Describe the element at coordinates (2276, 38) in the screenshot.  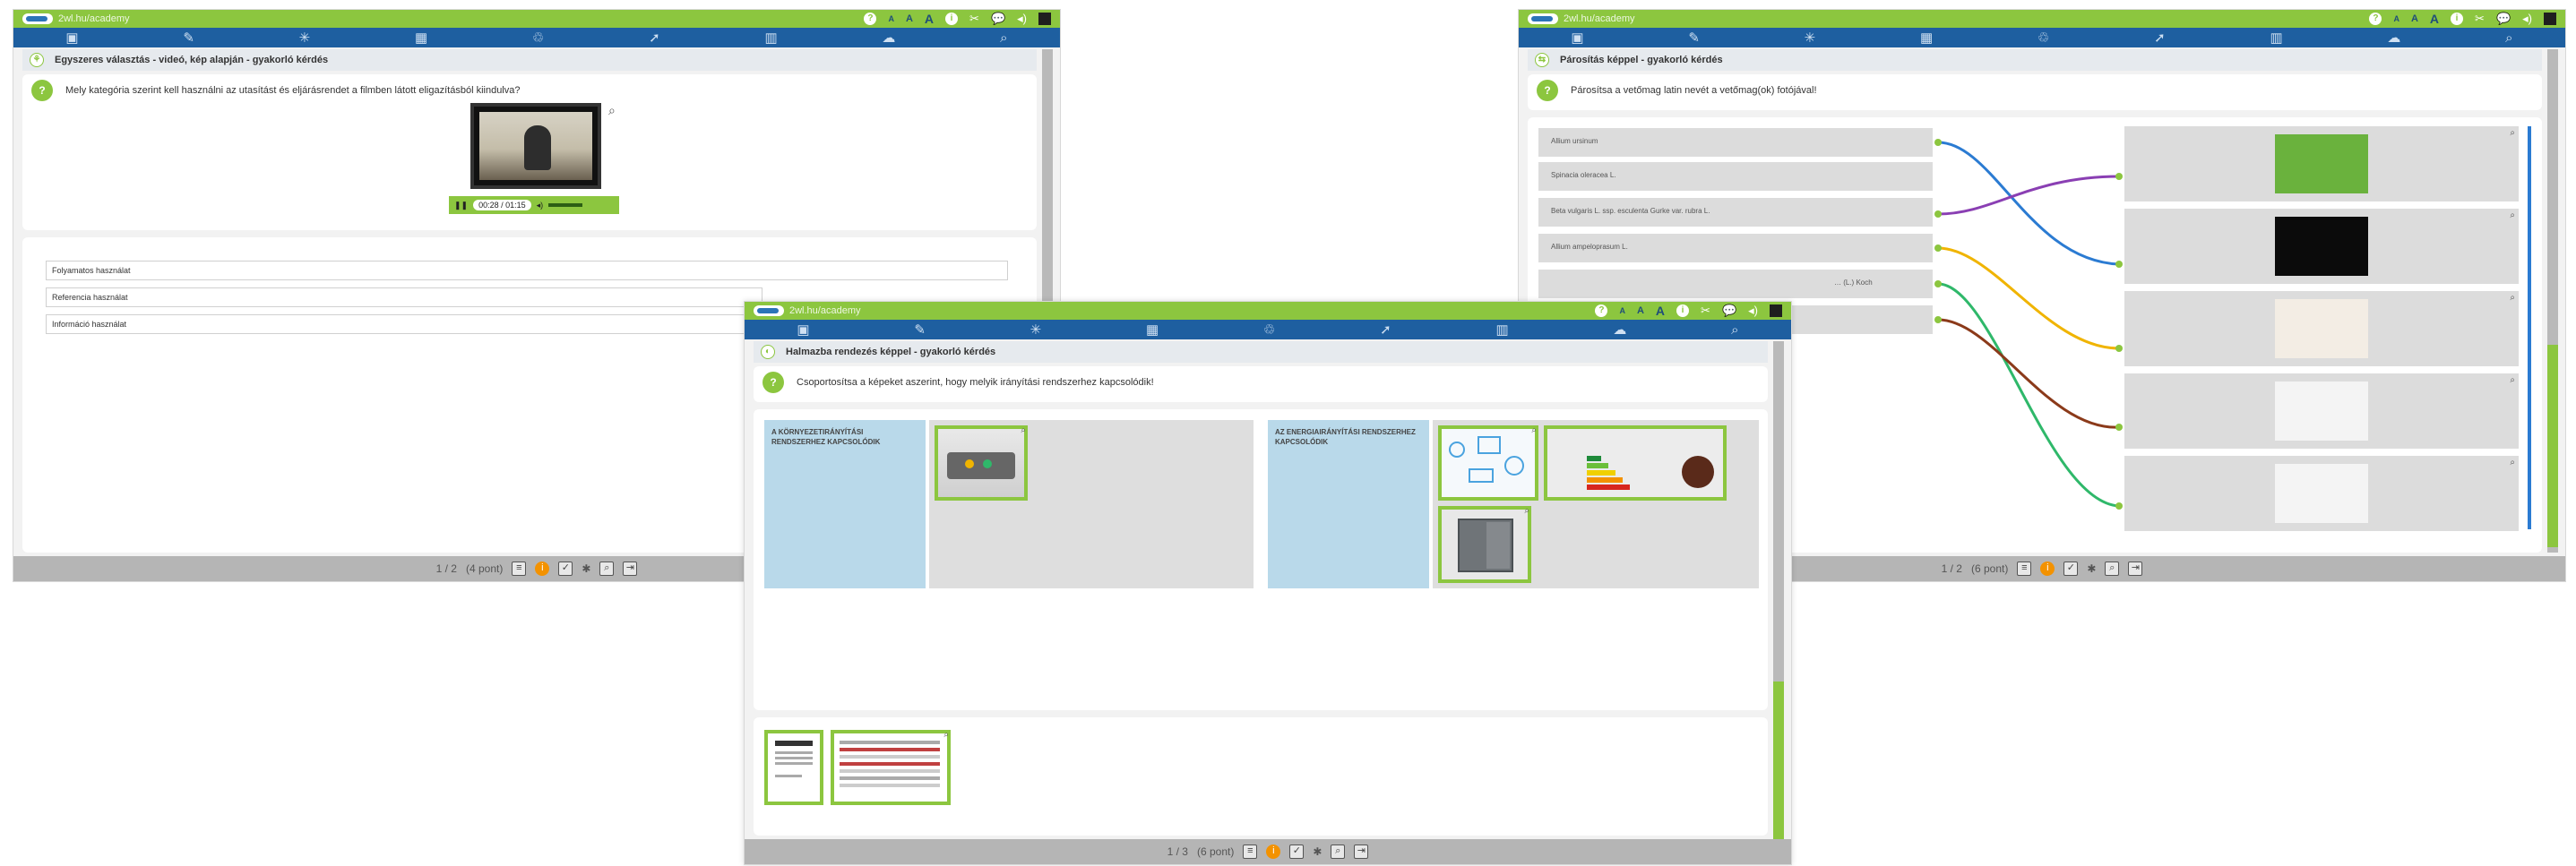
I see `nav-chart-icon: ▥` at that location.